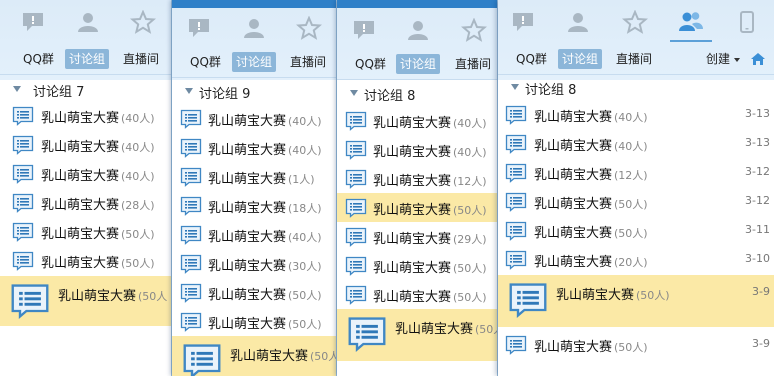 Image resolution: width=774 pixels, height=376 pixels. I want to click on list-item: 乳山萌宝大赛 (1人), so click(254, 176).